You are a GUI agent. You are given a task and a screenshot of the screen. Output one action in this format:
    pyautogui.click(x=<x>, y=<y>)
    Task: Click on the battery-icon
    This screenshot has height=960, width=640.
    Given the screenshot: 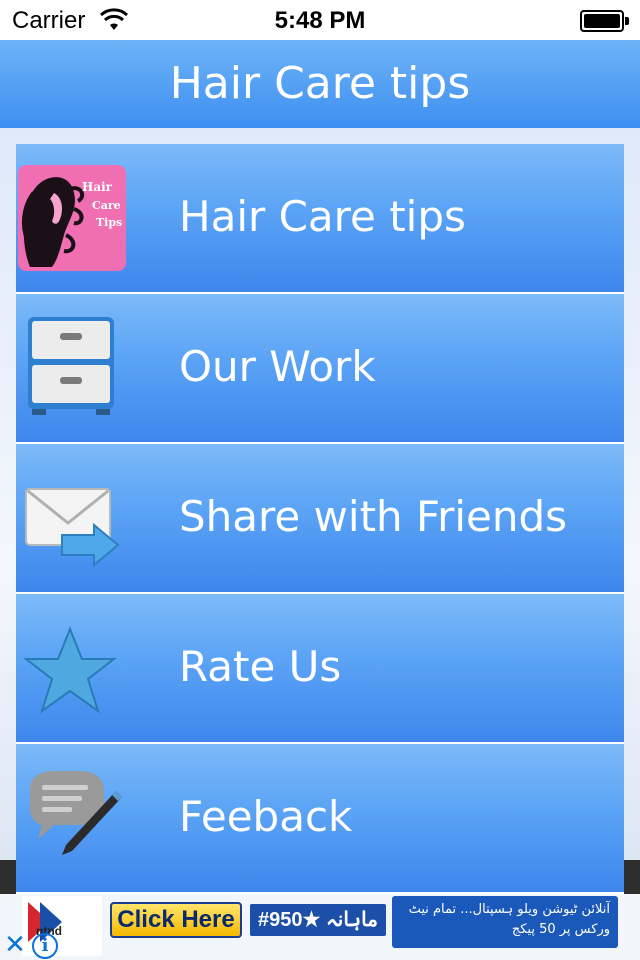 What is the action you would take?
    pyautogui.click(x=605, y=21)
    